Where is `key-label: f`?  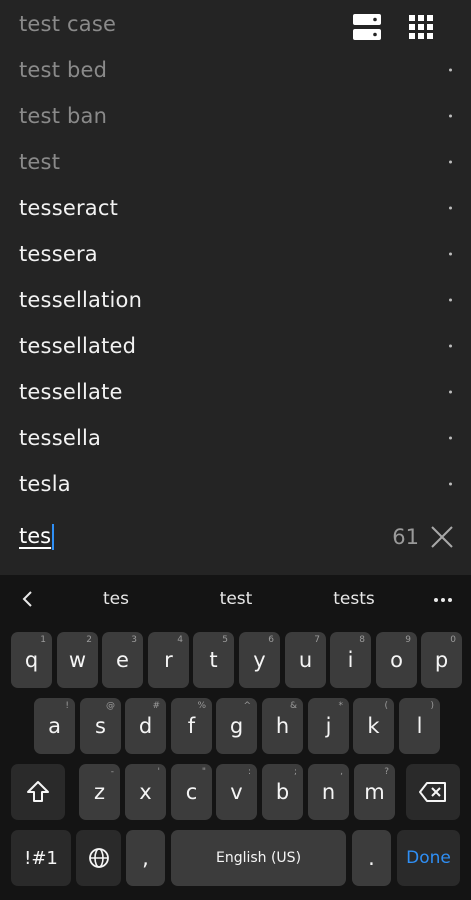 key-label: f is located at coordinates (191, 726).